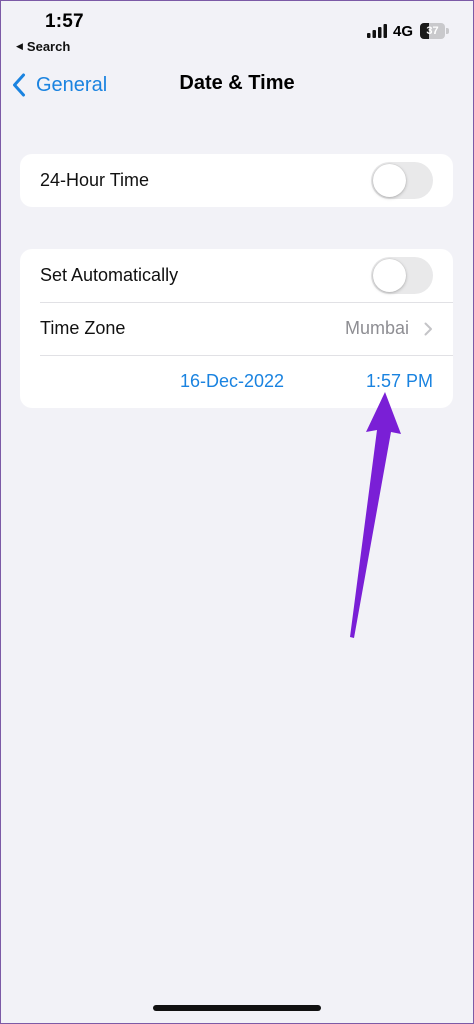  I want to click on network-type: 4G, so click(403, 31).